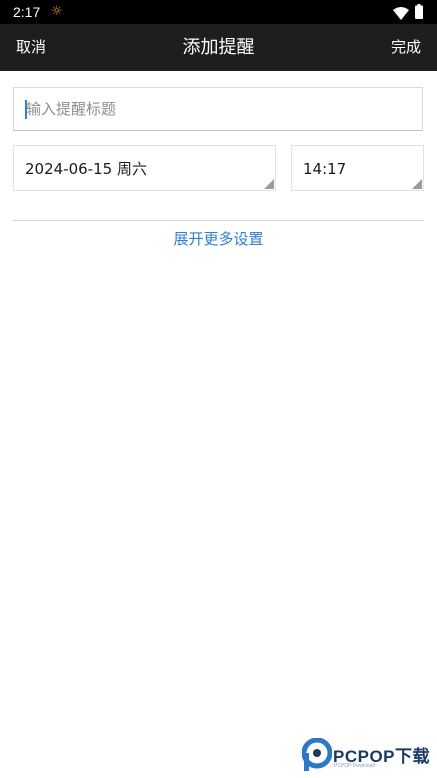  Describe the element at coordinates (218, 220) in the screenshot. I see `divider` at that location.